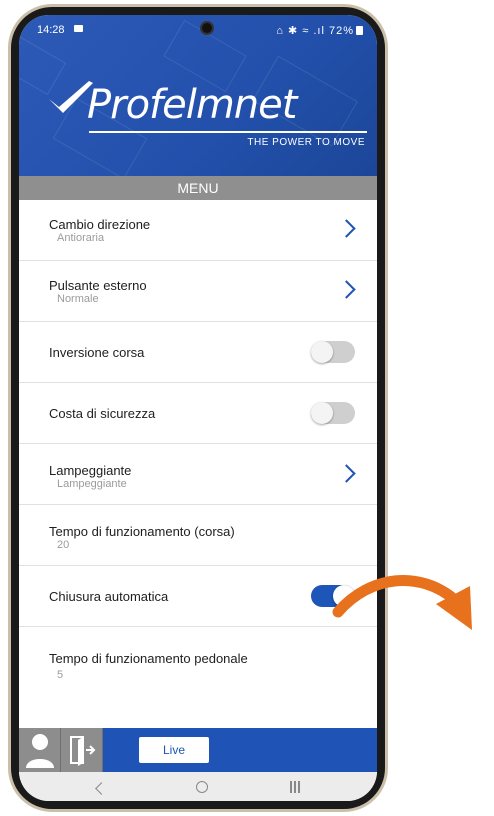 This screenshot has height=816, width=494. I want to click on brand-name: Profelmnet, so click(192, 105).